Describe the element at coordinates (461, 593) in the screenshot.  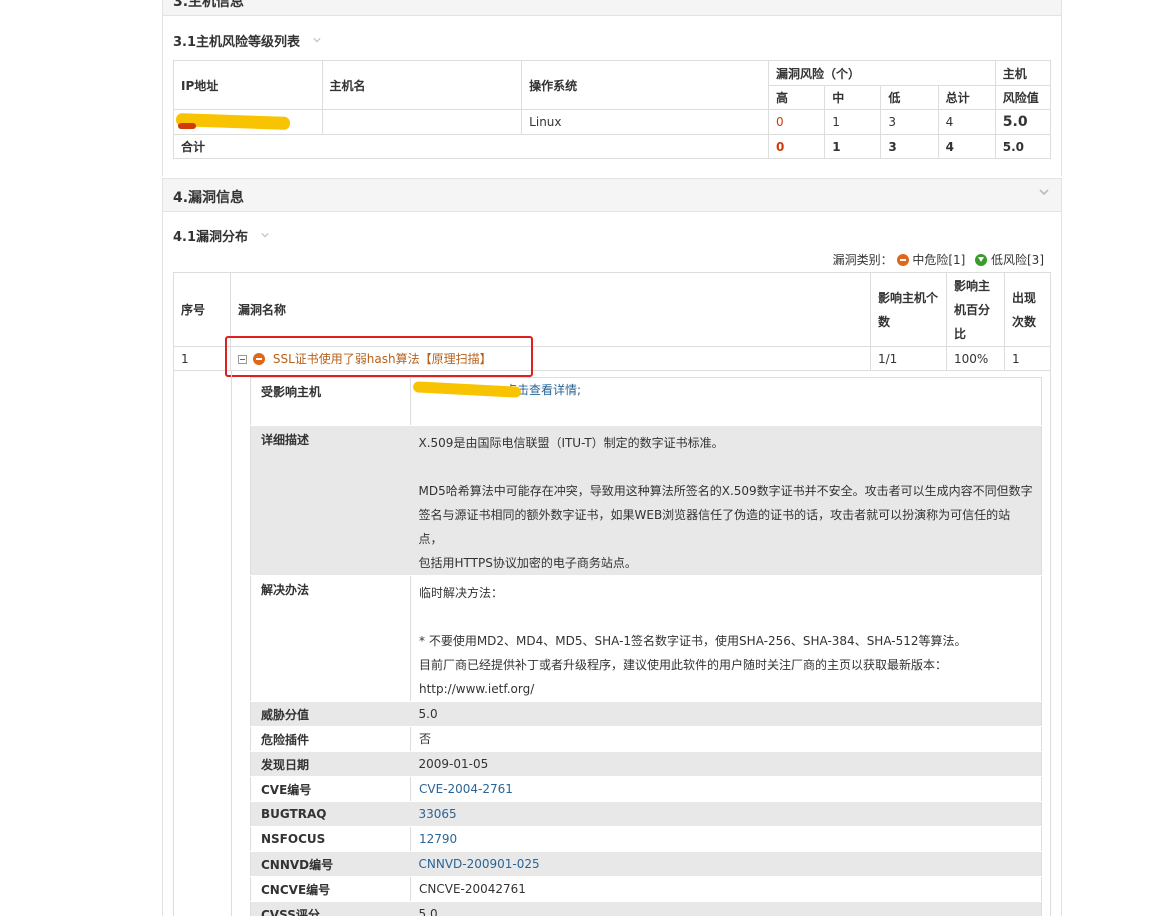
I see `solution-l1: 临时解决方法：` at that location.